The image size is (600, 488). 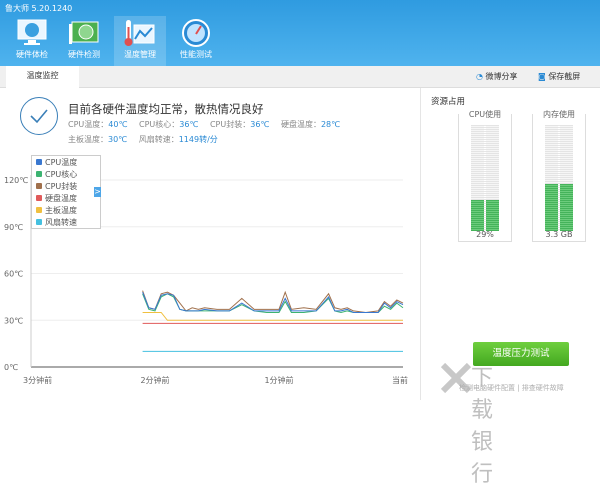 What do you see at coordinates (204, 124) in the screenshot?
I see `status-row-1: CPU温度：40℃ CPU核心：36℃ CPU封装：36℃ 硬盘温度：28℃` at bounding box center [204, 124].